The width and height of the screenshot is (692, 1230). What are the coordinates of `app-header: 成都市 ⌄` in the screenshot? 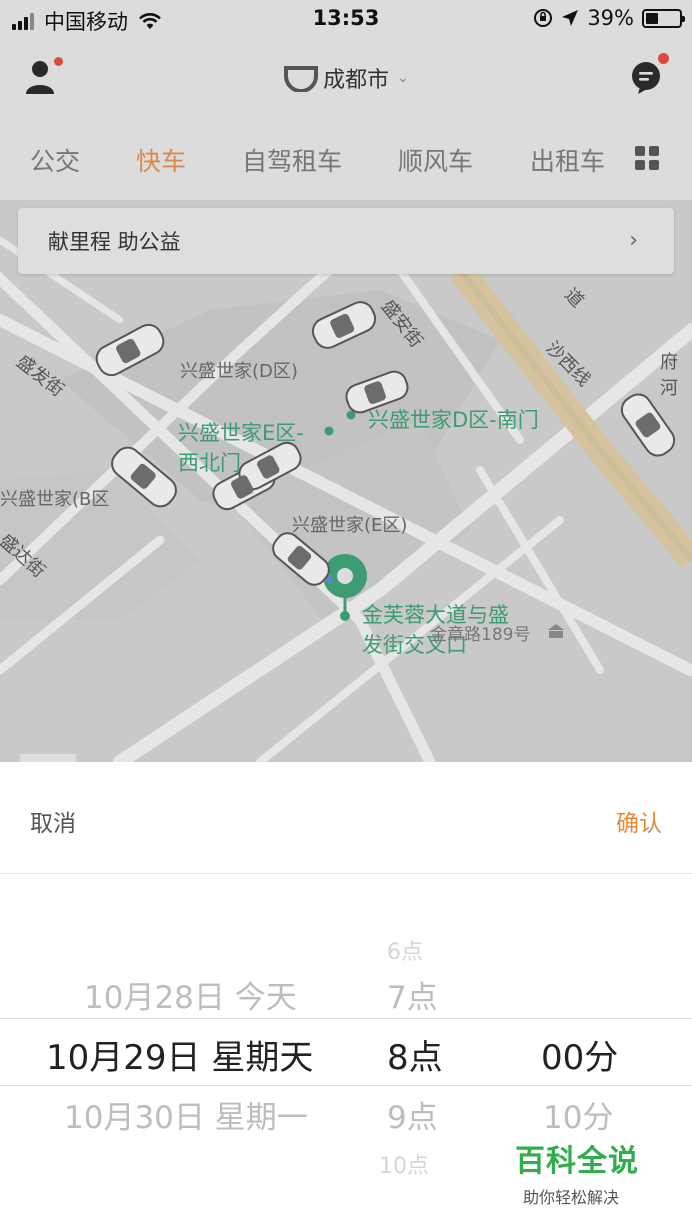 It's located at (346, 79).